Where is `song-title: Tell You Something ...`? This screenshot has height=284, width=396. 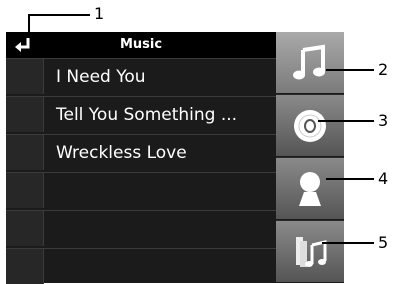 song-title: Tell You Something ... is located at coordinates (147, 115).